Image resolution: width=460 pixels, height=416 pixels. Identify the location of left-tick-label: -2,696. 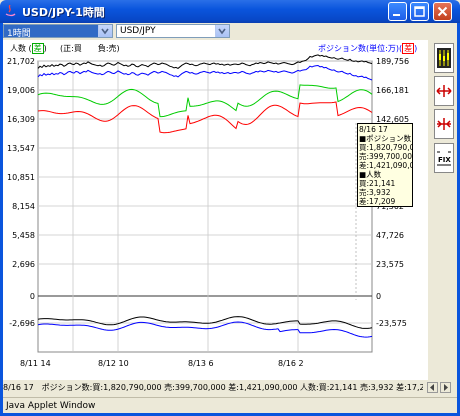
(22, 323).